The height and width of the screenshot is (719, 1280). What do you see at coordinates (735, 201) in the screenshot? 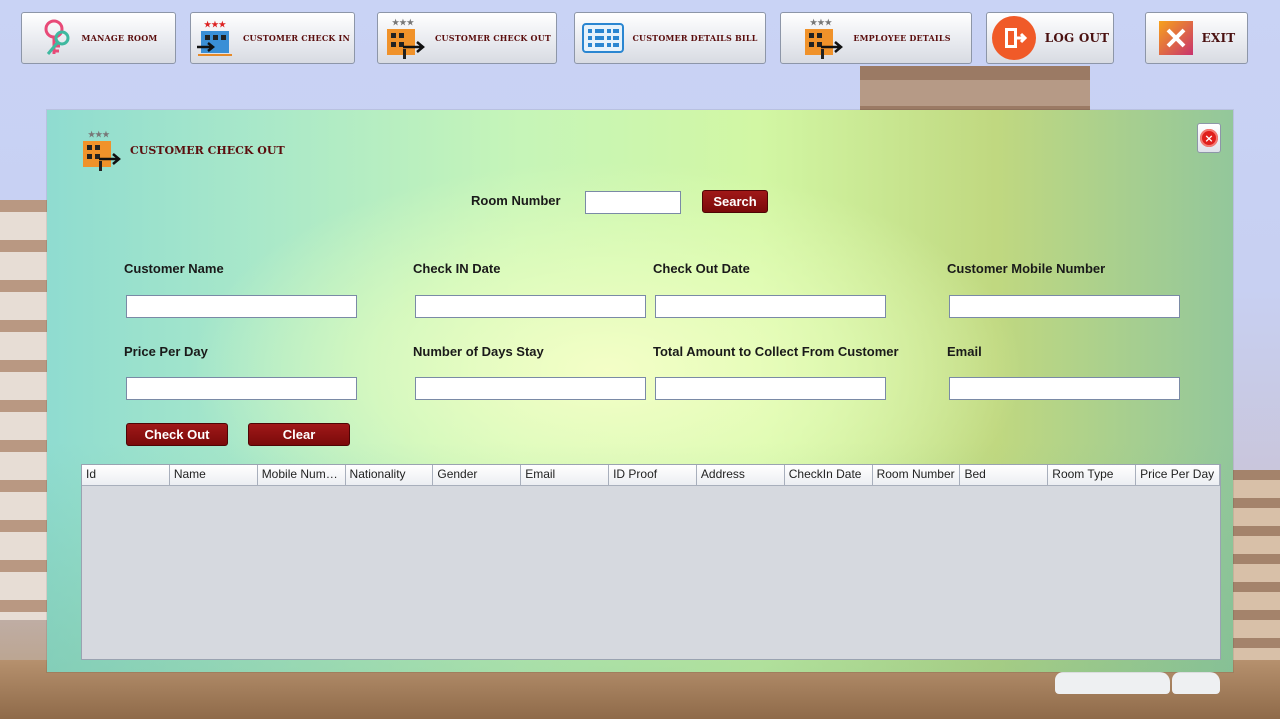
I see `search-button: Search` at bounding box center [735, 201].